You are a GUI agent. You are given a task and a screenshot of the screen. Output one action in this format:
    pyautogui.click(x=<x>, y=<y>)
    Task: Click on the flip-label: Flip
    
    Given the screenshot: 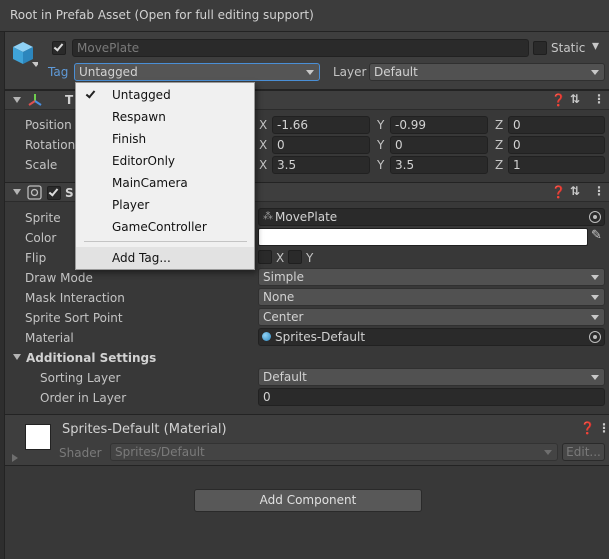 What is the action you would take?
    pyautogui.click(x=36, y=258)
    